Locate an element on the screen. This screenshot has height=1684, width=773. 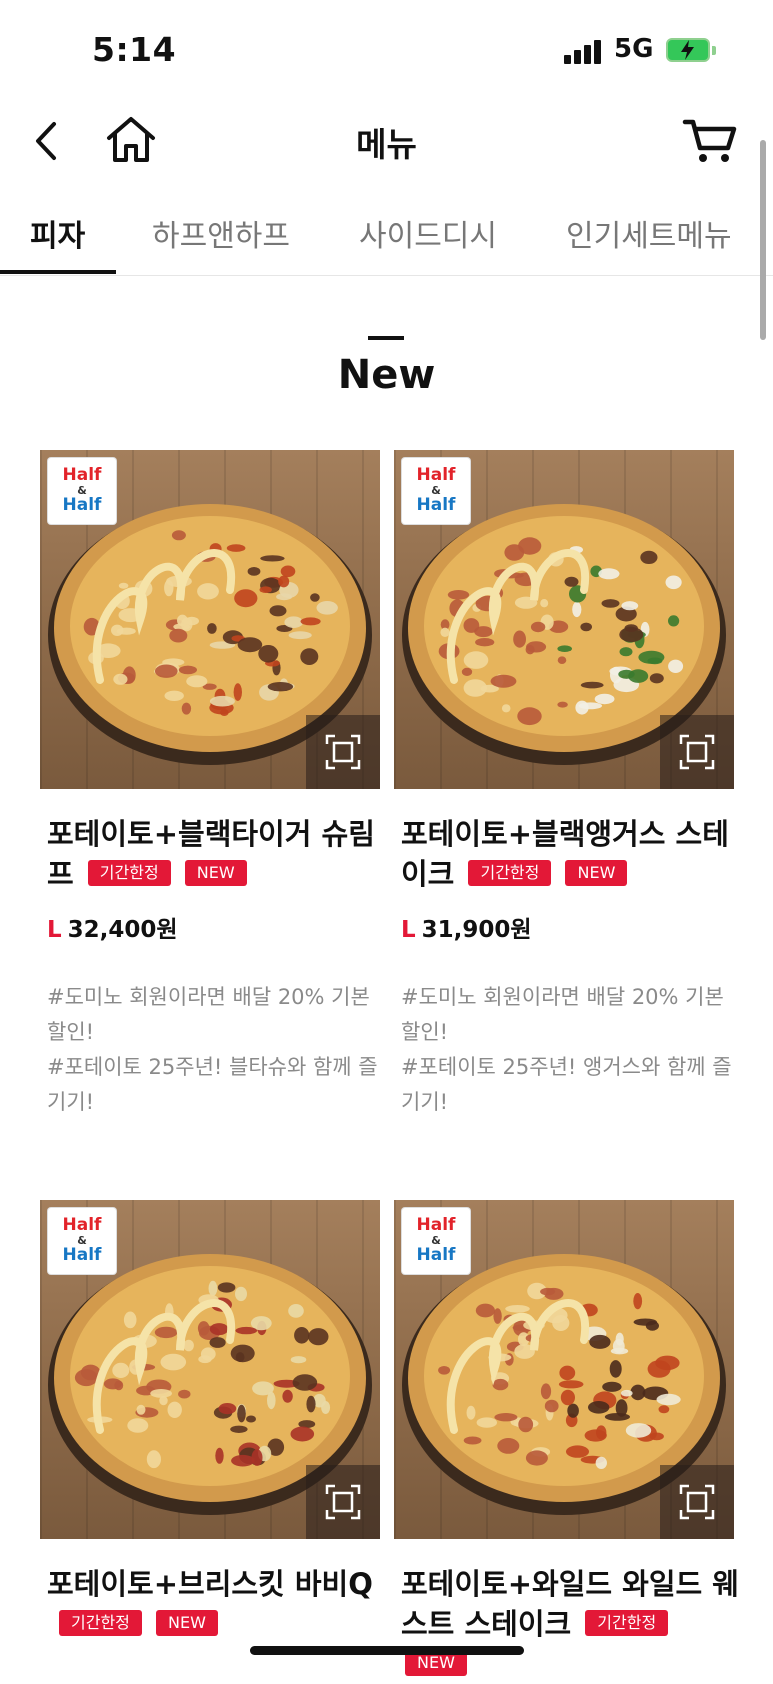
status-bar: 5:14 5G is located at coordinates (386, 50).